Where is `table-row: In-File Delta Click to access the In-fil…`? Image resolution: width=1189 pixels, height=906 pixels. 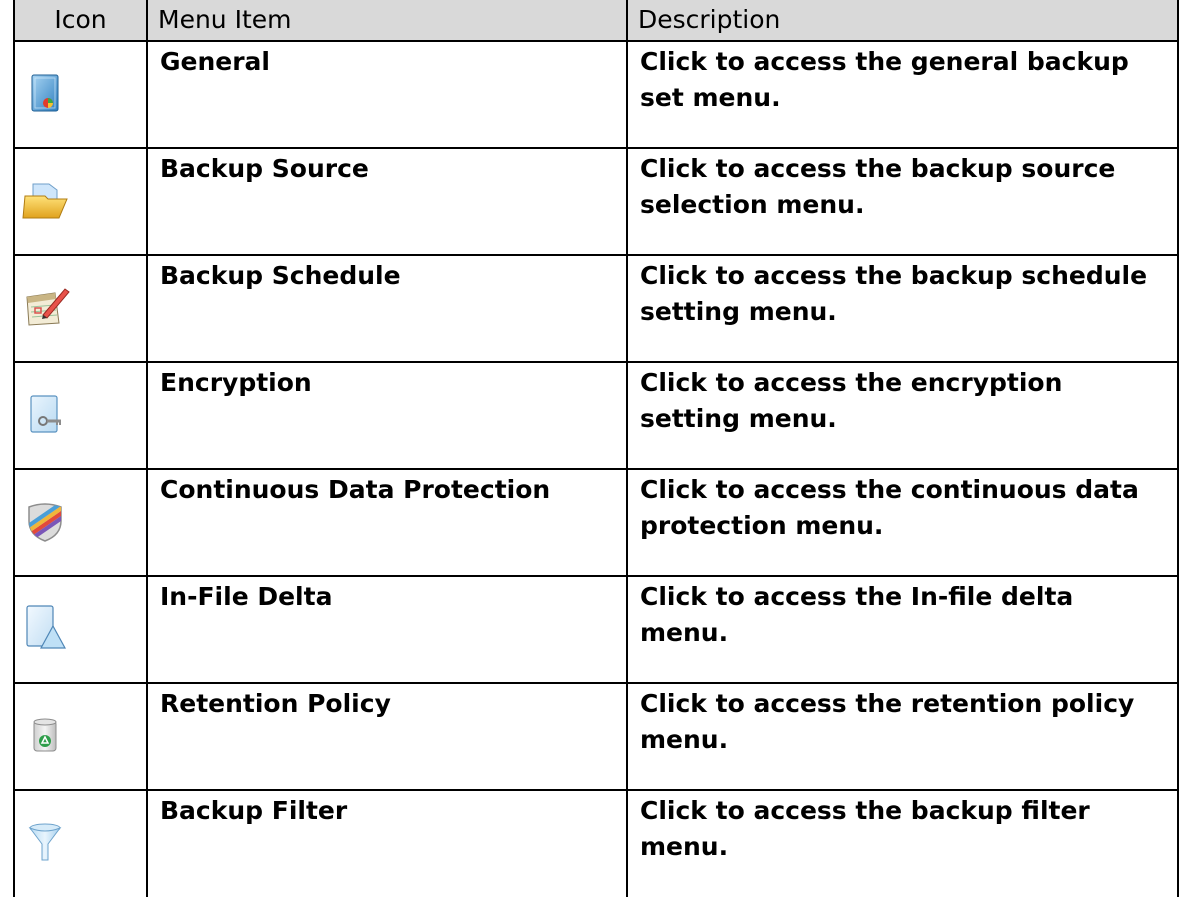 table-row: In-File Delta Click to access the In-fil… is located at coordinates (596, 629).